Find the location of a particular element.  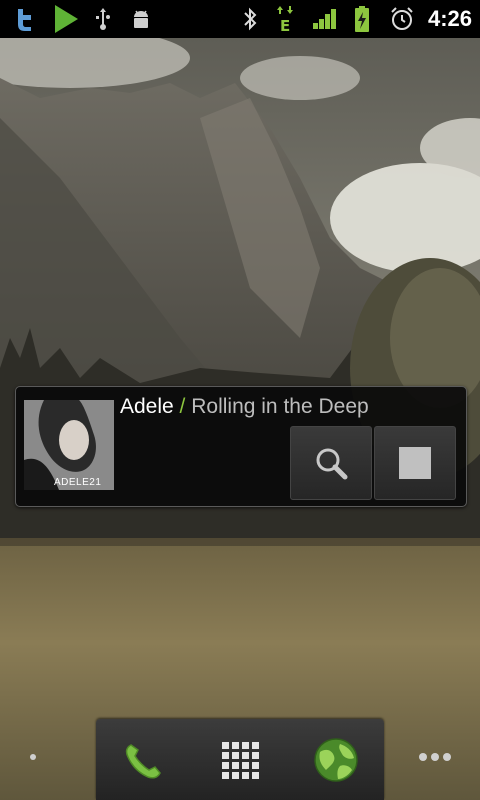

stop-icon is located at coordinates (415, 463).